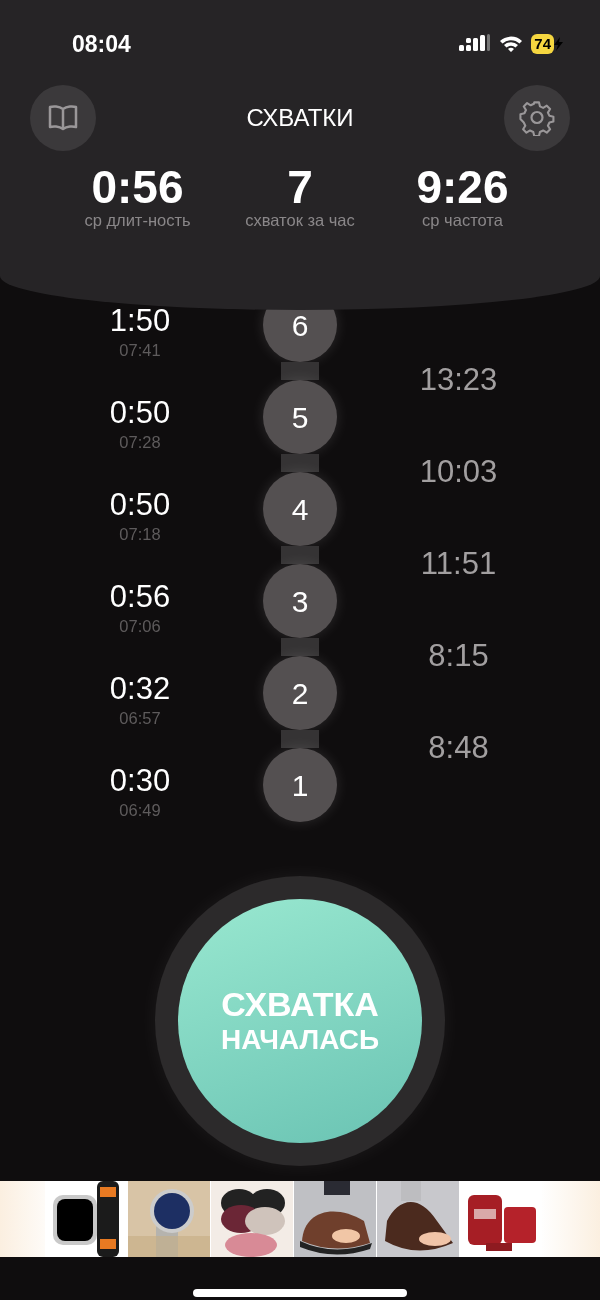 Image resolution: width=600 pixels, height=1300 pixels. I want to click on contraction-number: 2, so click(300, 693).